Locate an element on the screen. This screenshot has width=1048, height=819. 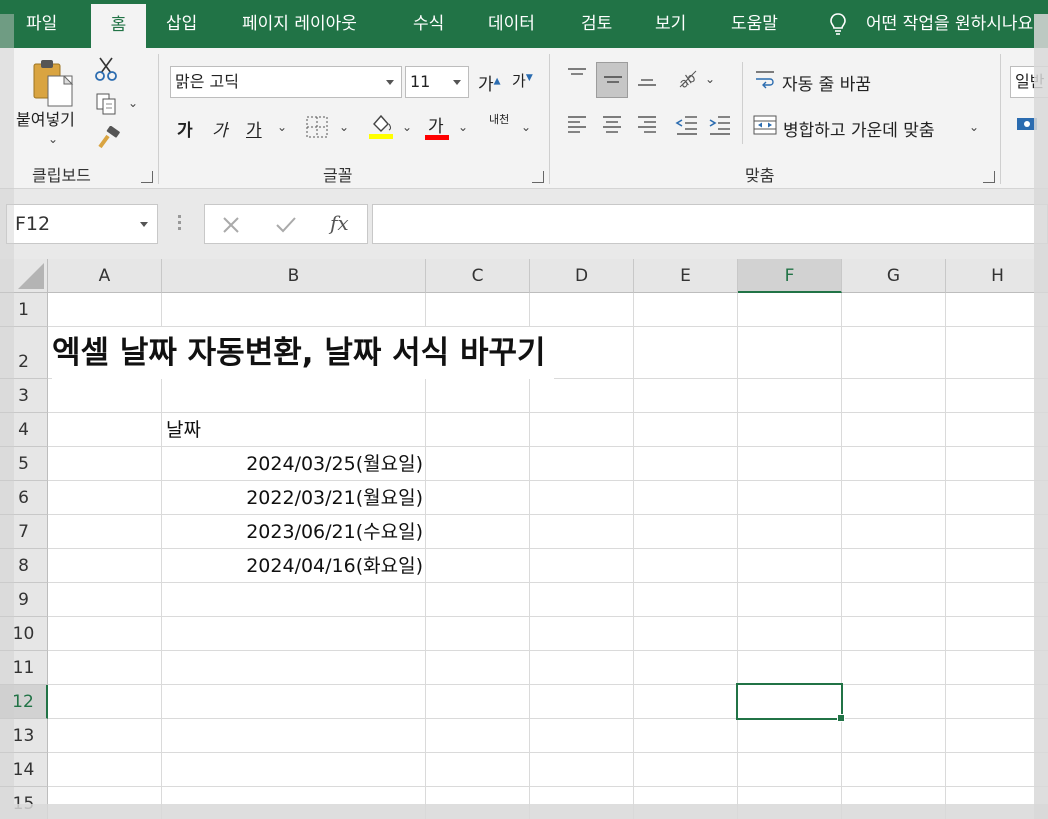
merge-dropdown-icon: ⌄ is located at coordinates (974, 127).